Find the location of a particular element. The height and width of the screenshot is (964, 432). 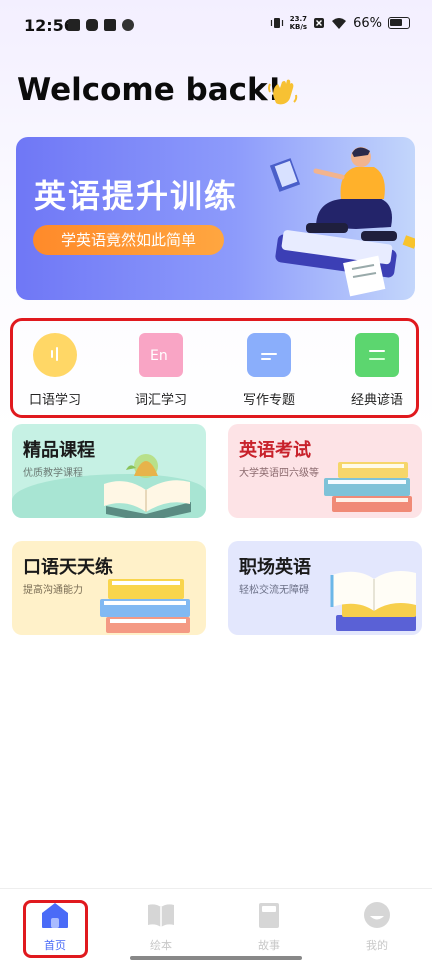

mail-icon is located at coordinates (110, 25).